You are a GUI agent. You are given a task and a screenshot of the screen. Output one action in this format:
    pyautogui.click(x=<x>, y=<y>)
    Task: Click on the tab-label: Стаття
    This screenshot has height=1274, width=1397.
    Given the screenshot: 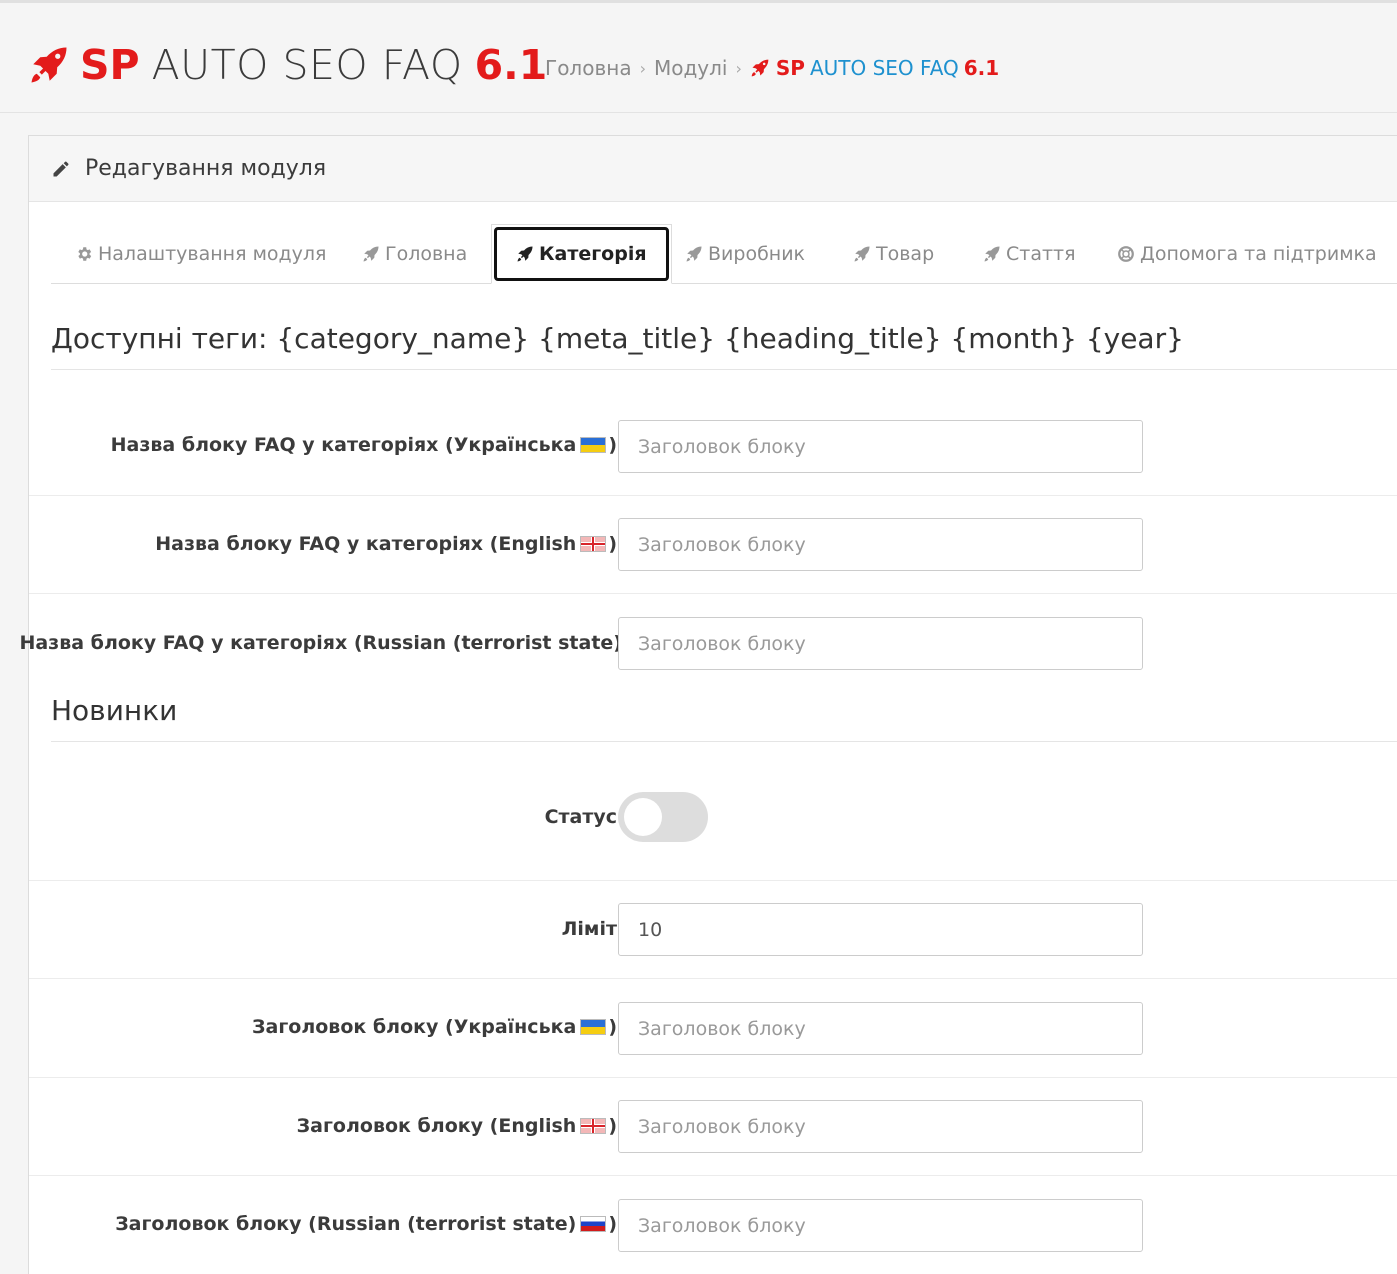 What is the action you would take?
    pyautogui.click(x=1041, y=254)
    